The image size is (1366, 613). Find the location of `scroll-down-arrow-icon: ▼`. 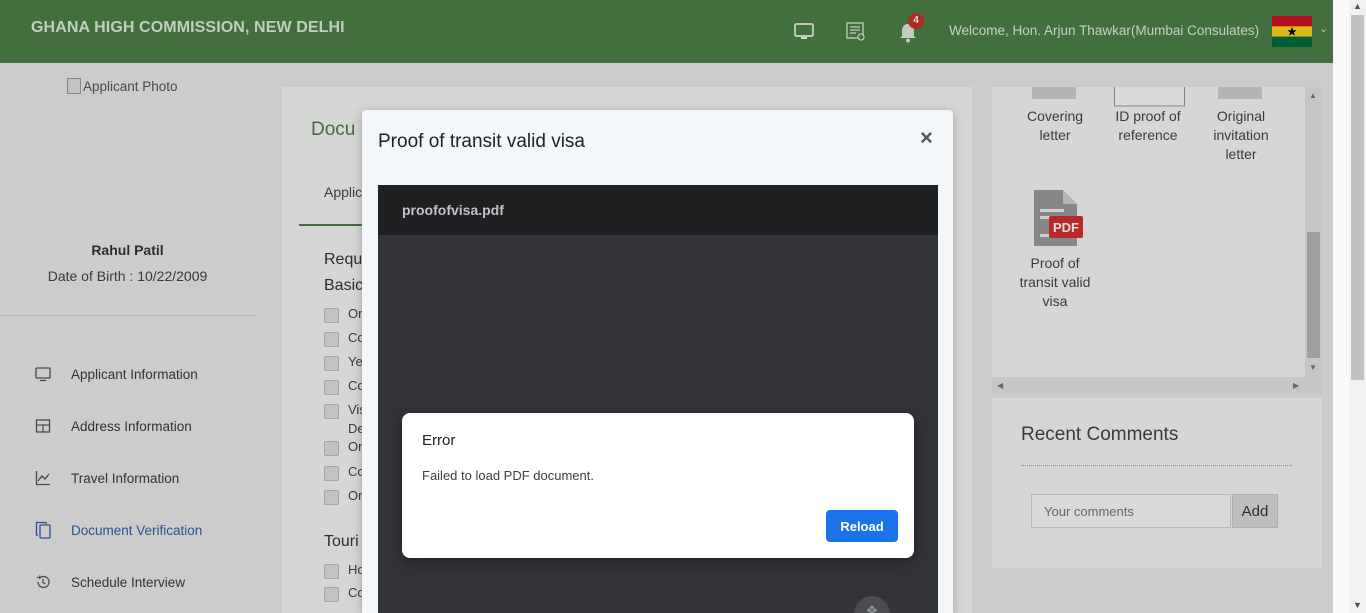

scroll-down-arrow-icon: ▼ is located at coordinates (1357, 605).